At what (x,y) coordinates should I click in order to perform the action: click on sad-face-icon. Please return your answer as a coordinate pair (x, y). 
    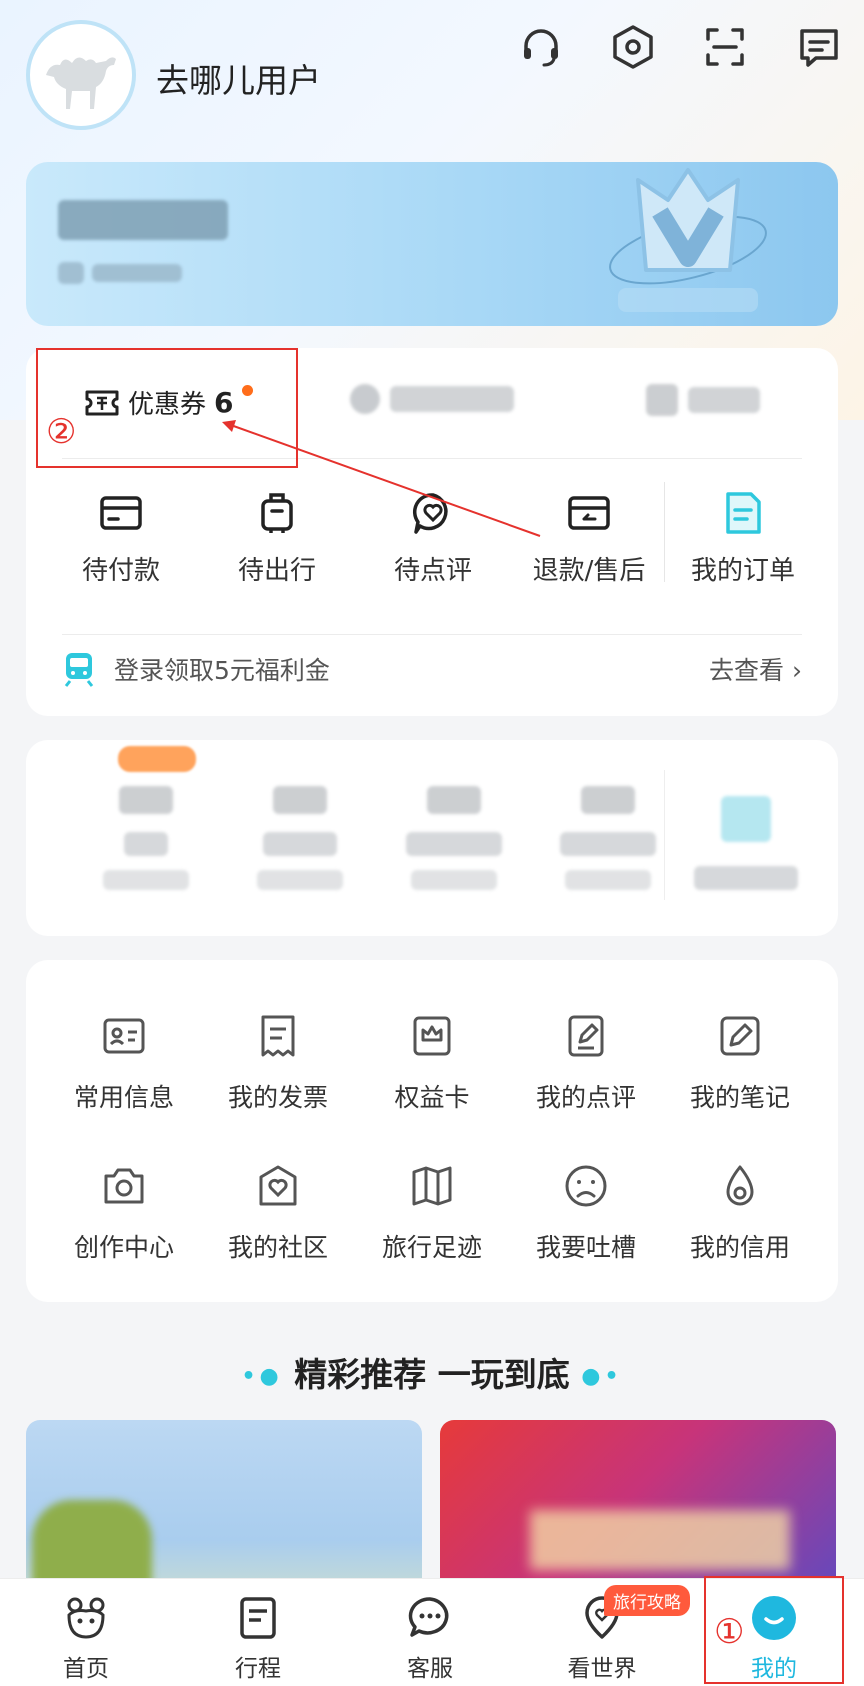
    Looking at the image, I should click on (586, 1186).